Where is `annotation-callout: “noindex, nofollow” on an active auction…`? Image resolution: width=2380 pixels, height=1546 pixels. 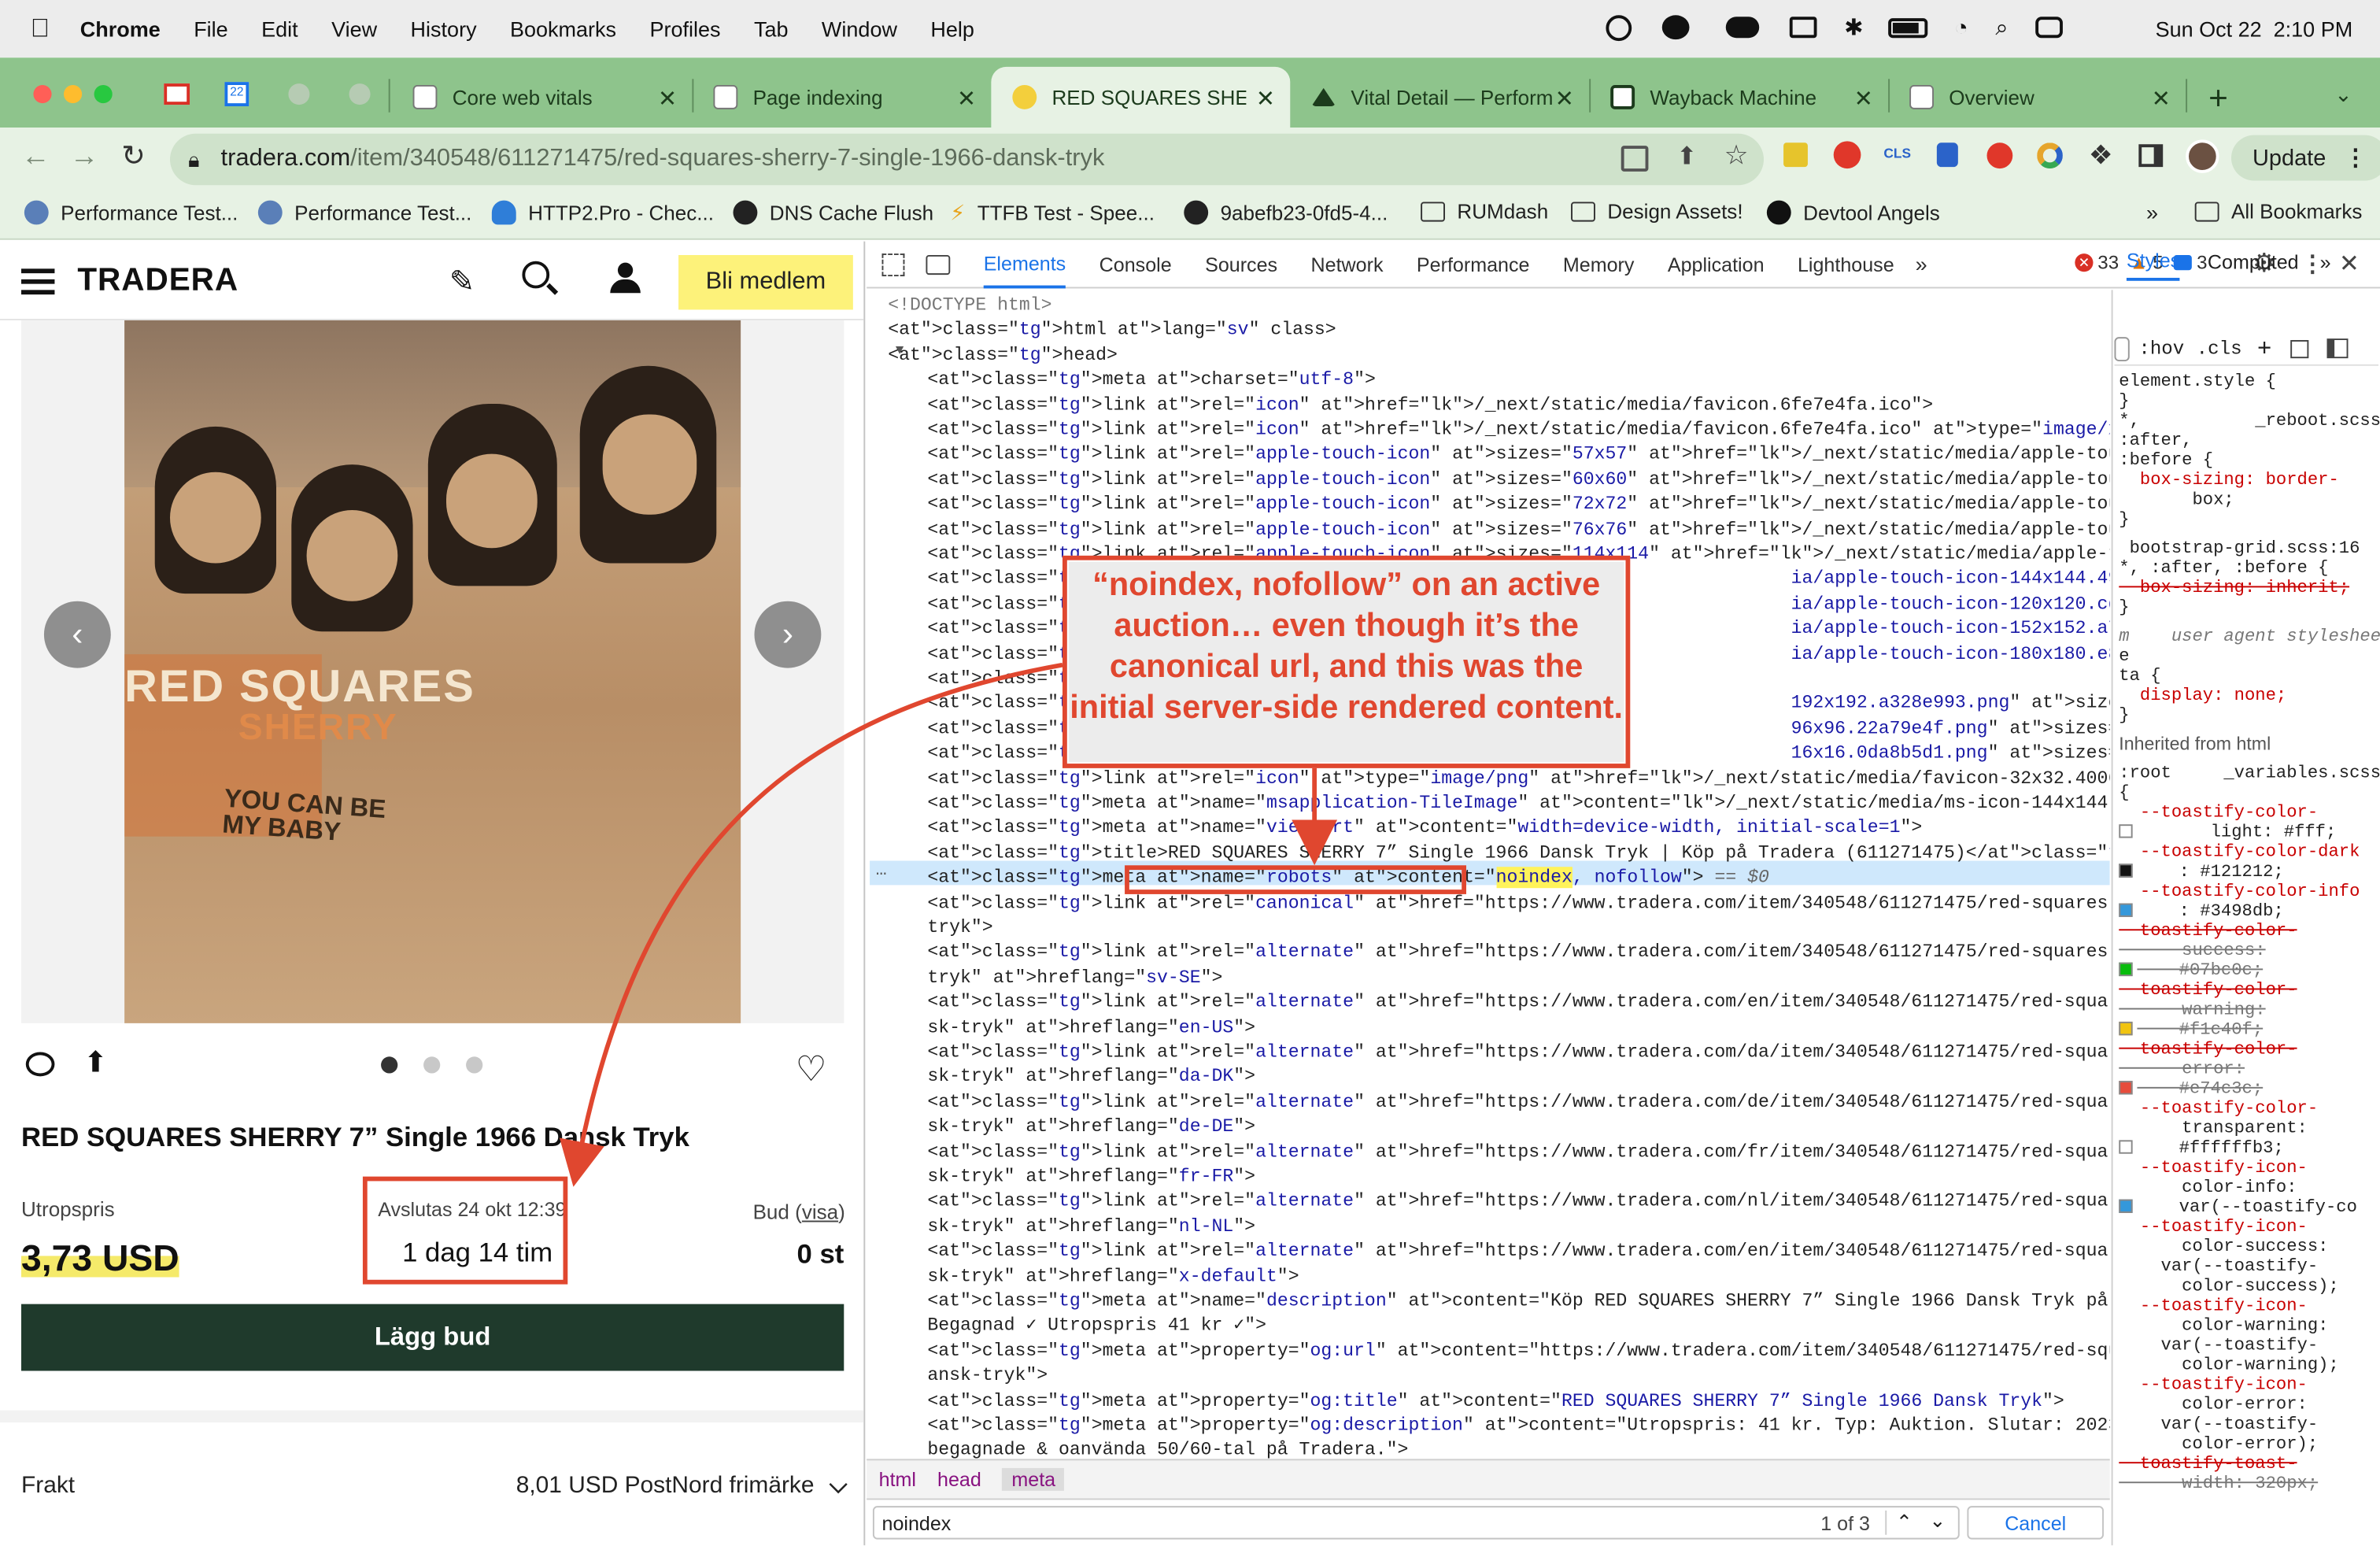
annotation-callout: “noindex, nofollow” on an active auction… is located at coordinates (1346, 662).